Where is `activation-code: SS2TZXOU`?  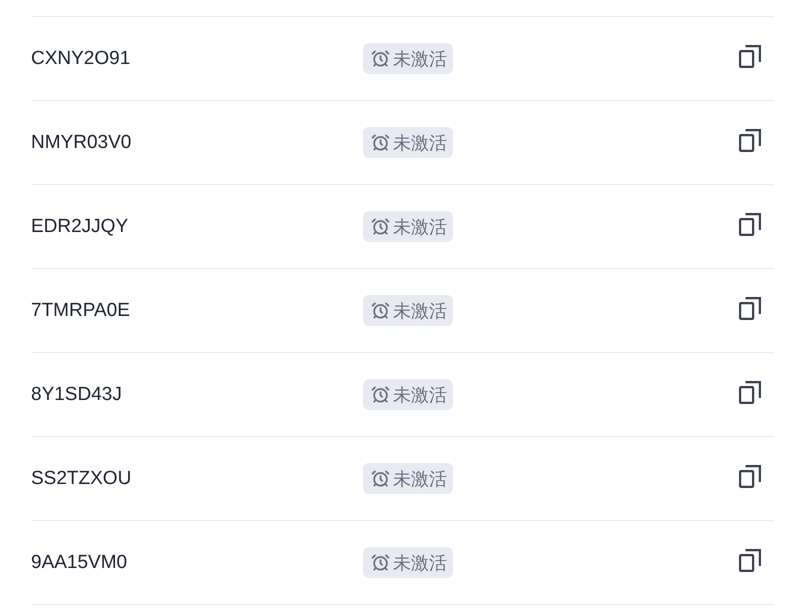
activation-code: SS2TZXOU is located at coordinates (81, 479).